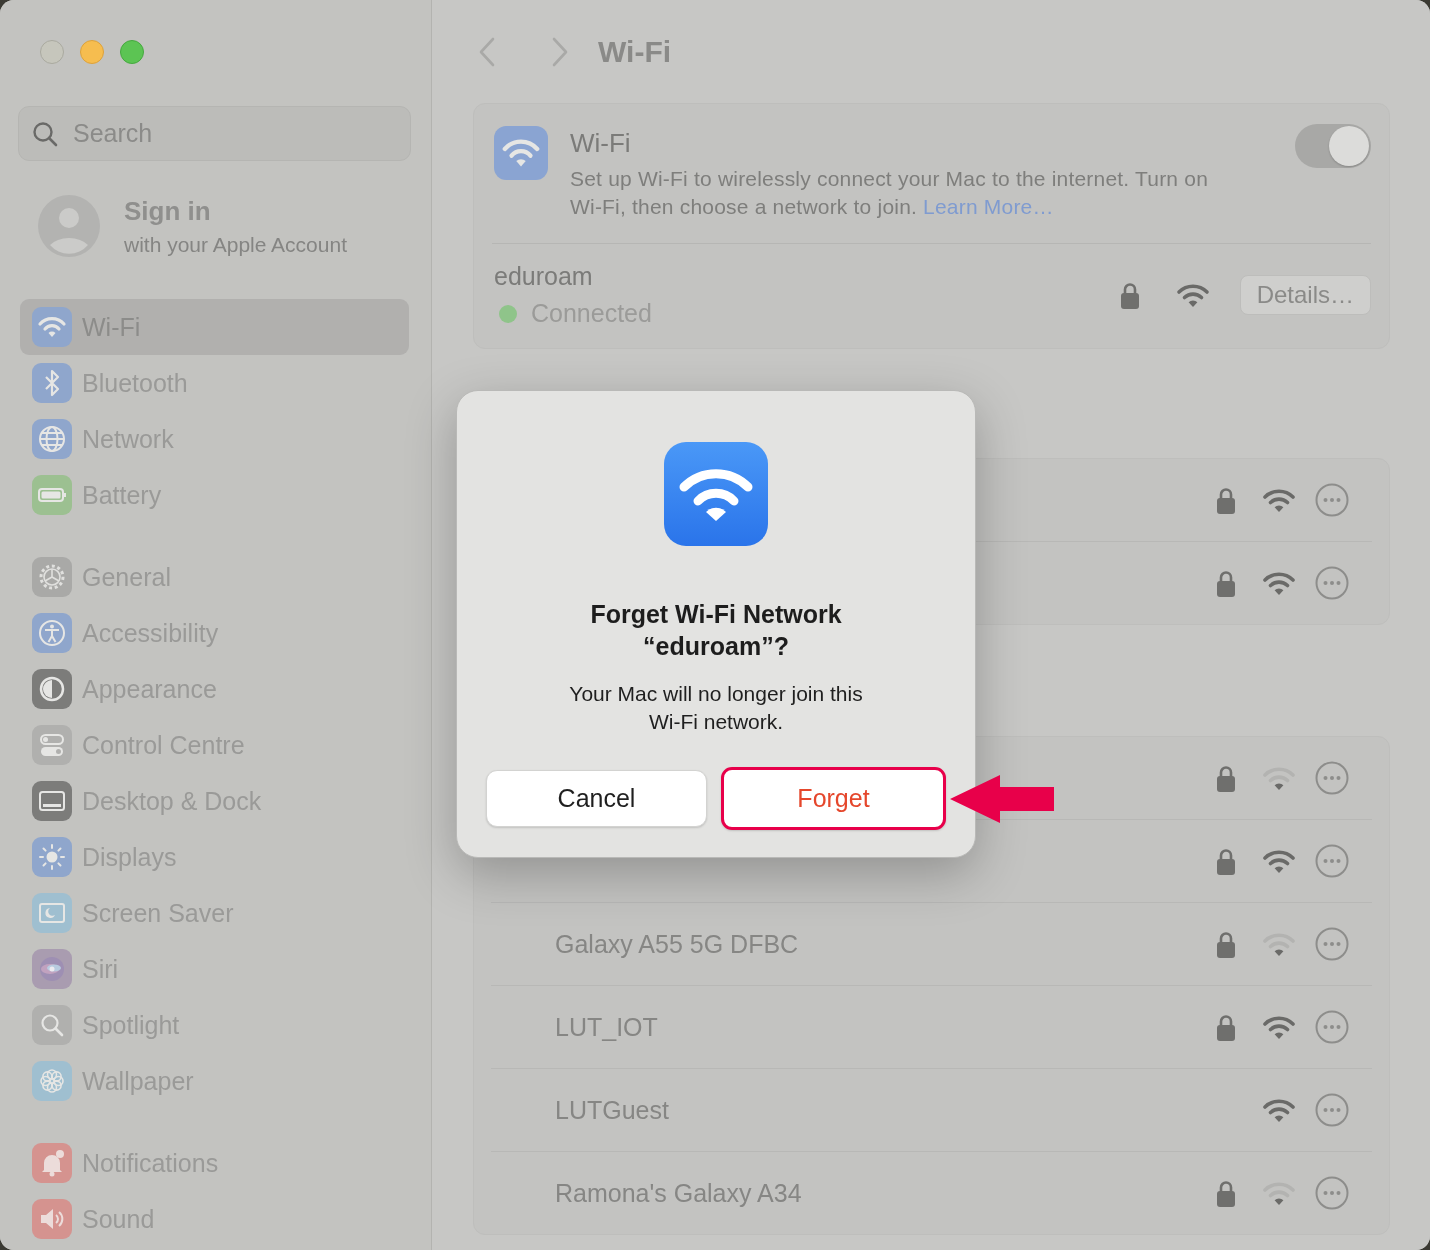 The width and height of the screenshot is (1430, 1250). What do you see at coordinates (601, 143) in the screenshot?
I see `wifi-title: Wi-Fi` at bounding box center [601, 143].